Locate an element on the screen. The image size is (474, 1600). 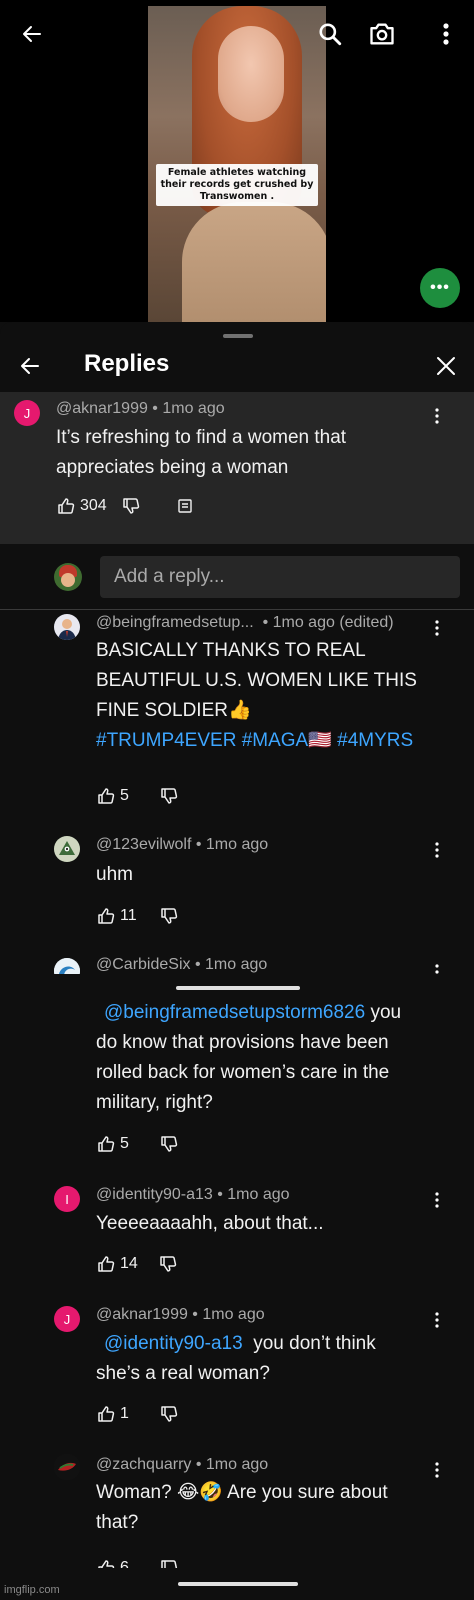
comment-meta: @123evilwolf • 1mo ago is located at coordinates (182, 844).